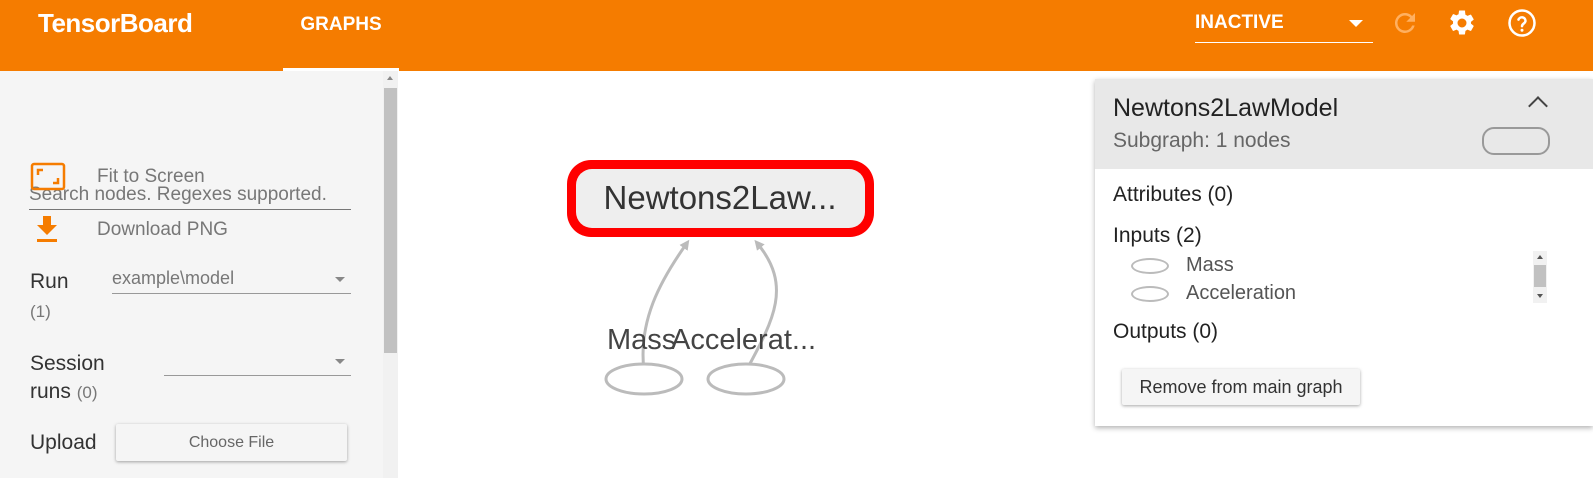 The height and width of the screenshot is (478, 1593). Describe the element at coordinates (67, 363) in the screenshot. I see `session-label-line1: Session` at that location.